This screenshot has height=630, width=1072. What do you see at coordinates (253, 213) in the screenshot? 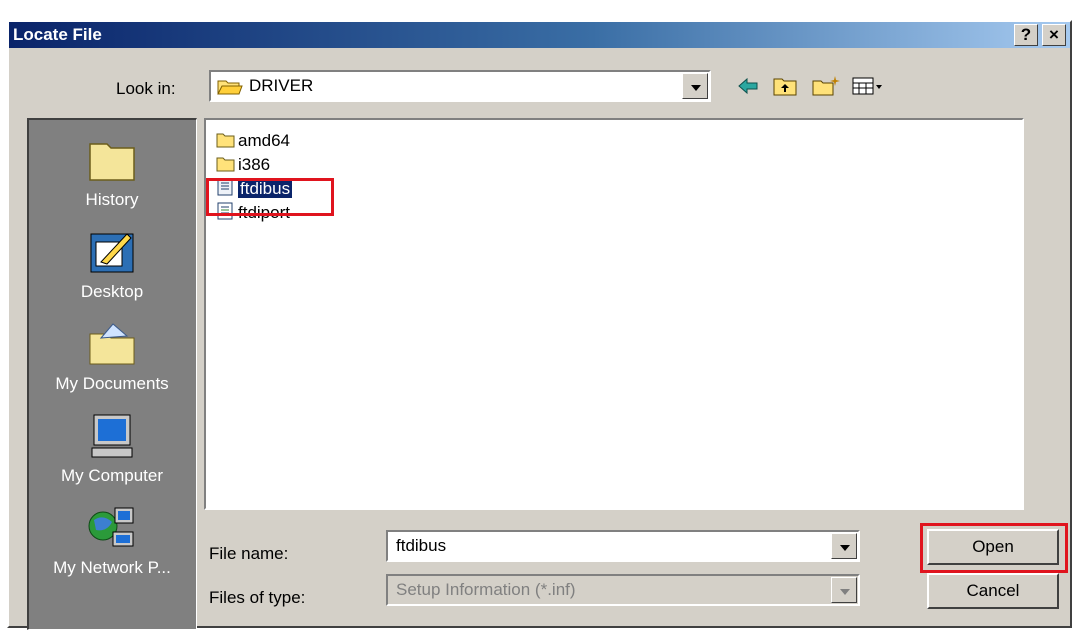
I see `list-item: ftdiport` at bounding box center [253, 213].